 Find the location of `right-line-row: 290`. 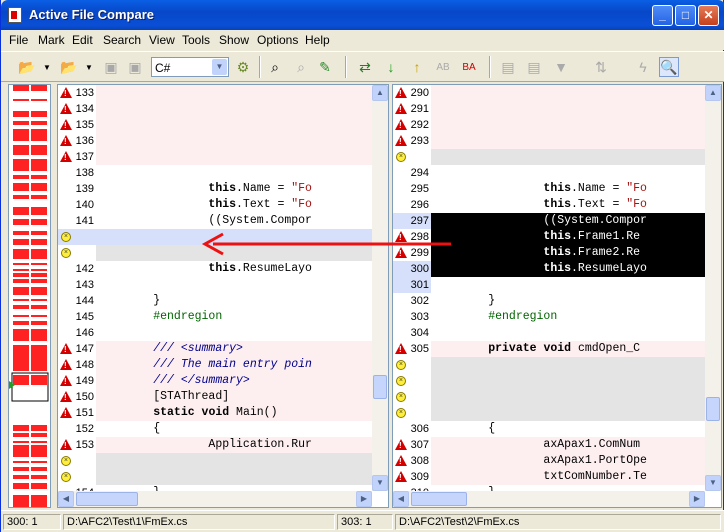

right-line-row: 290 is located at coordinates (549, 93).